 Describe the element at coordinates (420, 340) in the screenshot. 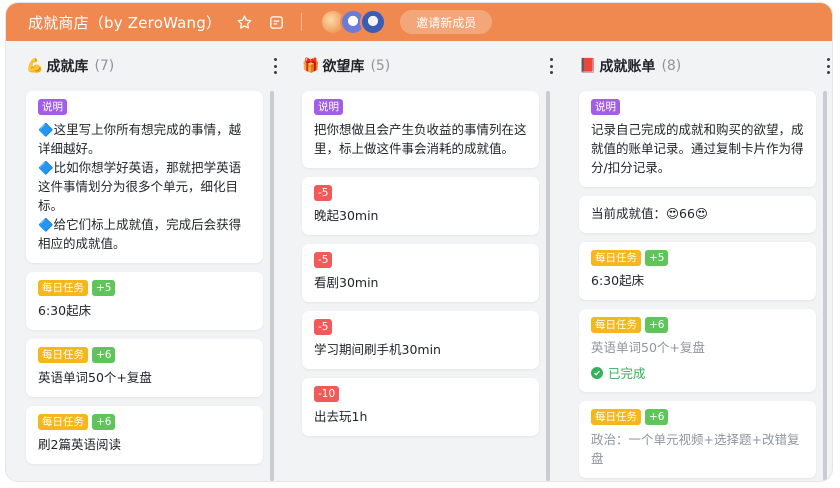

I see `card: -5 学习期间刷手机30min` at that location.